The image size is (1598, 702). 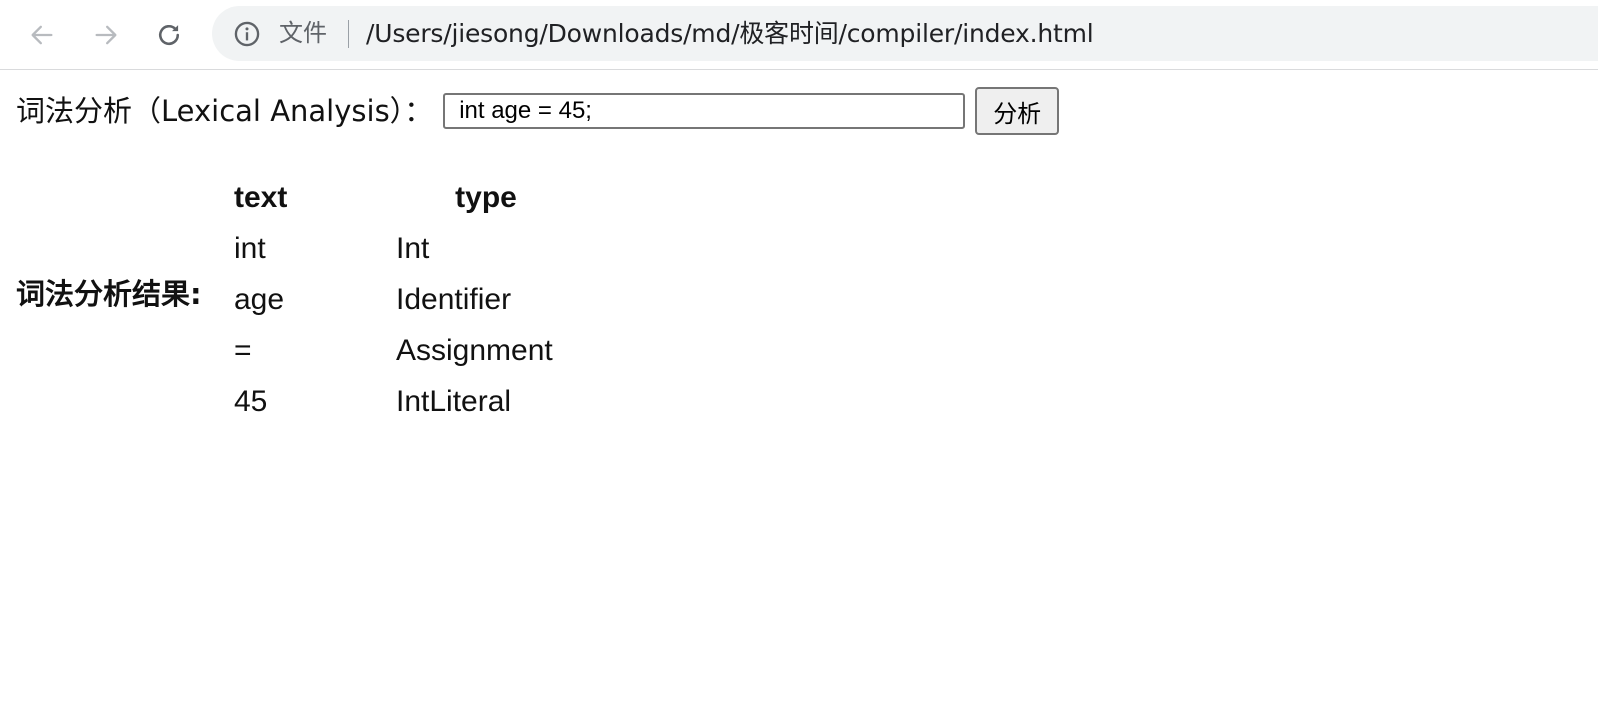 What do you see at coordinates (454, 299) in the screenshot?
I see `token-type: Identifier` at bounding box center [454, 299].